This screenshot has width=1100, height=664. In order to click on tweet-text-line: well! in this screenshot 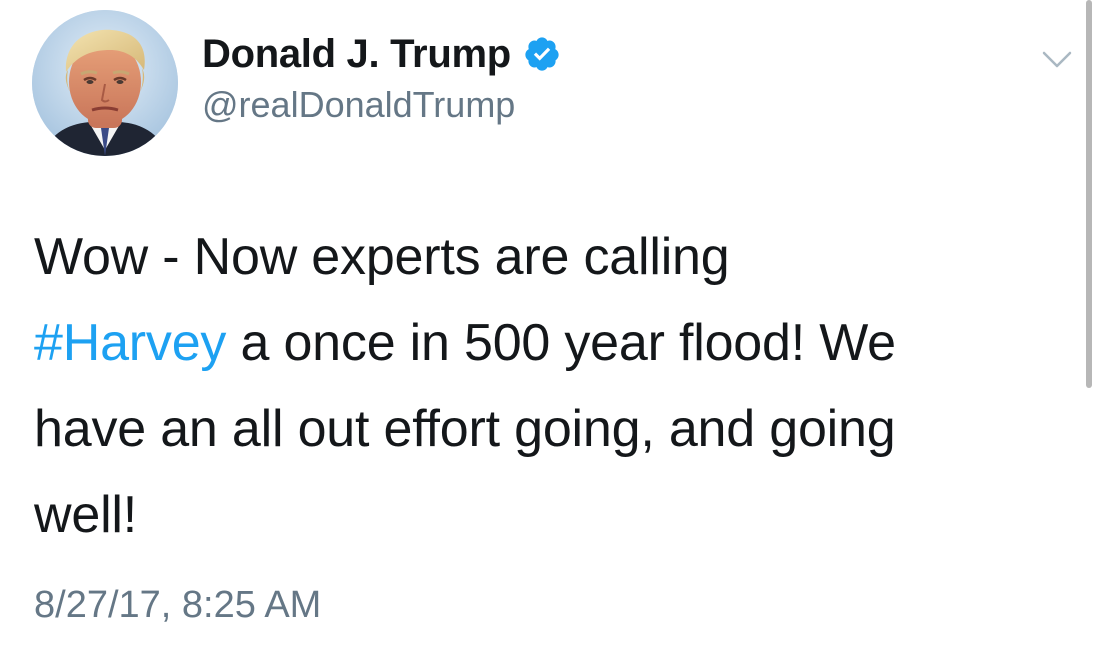, I will do `click(86, 515)`.